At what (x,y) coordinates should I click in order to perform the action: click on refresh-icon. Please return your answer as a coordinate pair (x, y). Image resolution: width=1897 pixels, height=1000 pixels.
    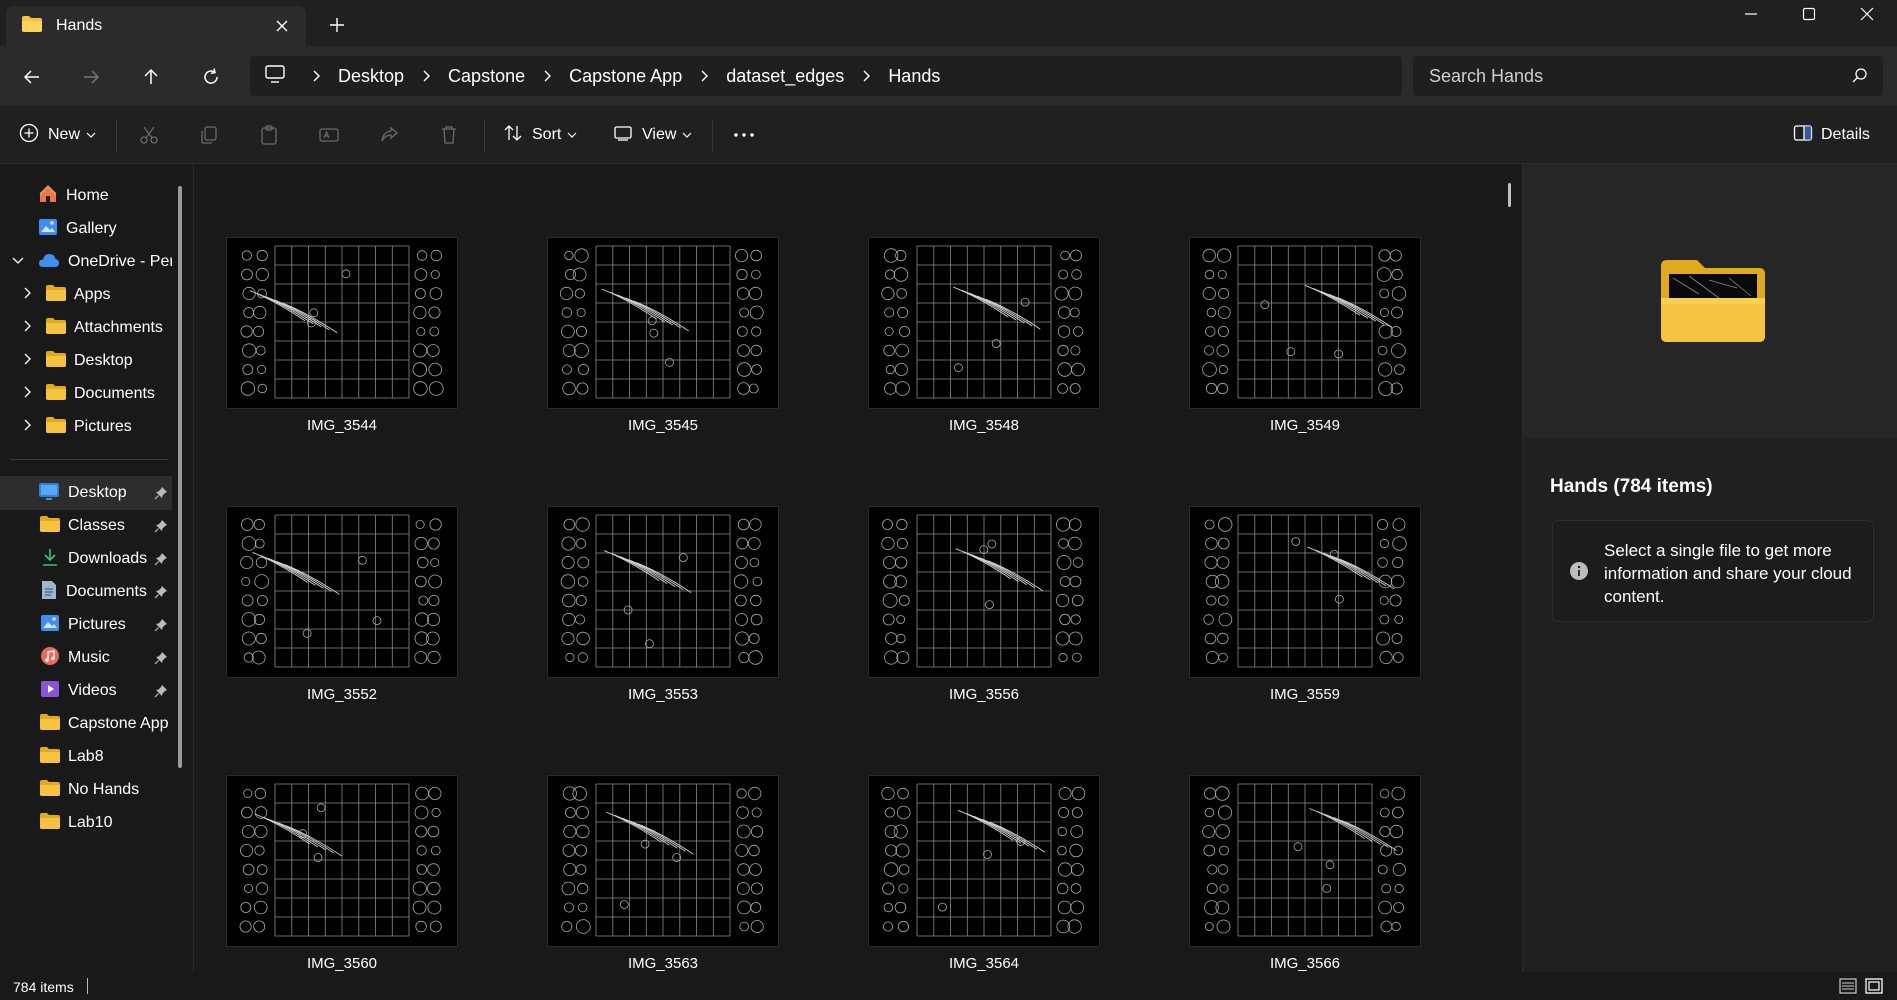
    Looking at the image, I should click on (211, 77).